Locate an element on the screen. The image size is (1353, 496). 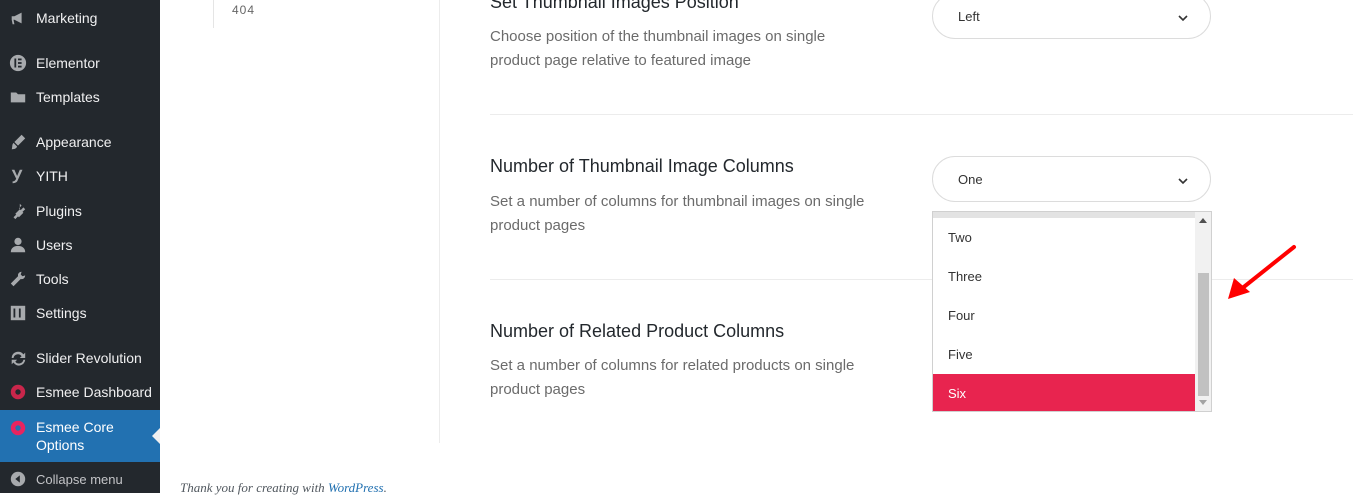
panel-divider is located at coordinates (439, 221).